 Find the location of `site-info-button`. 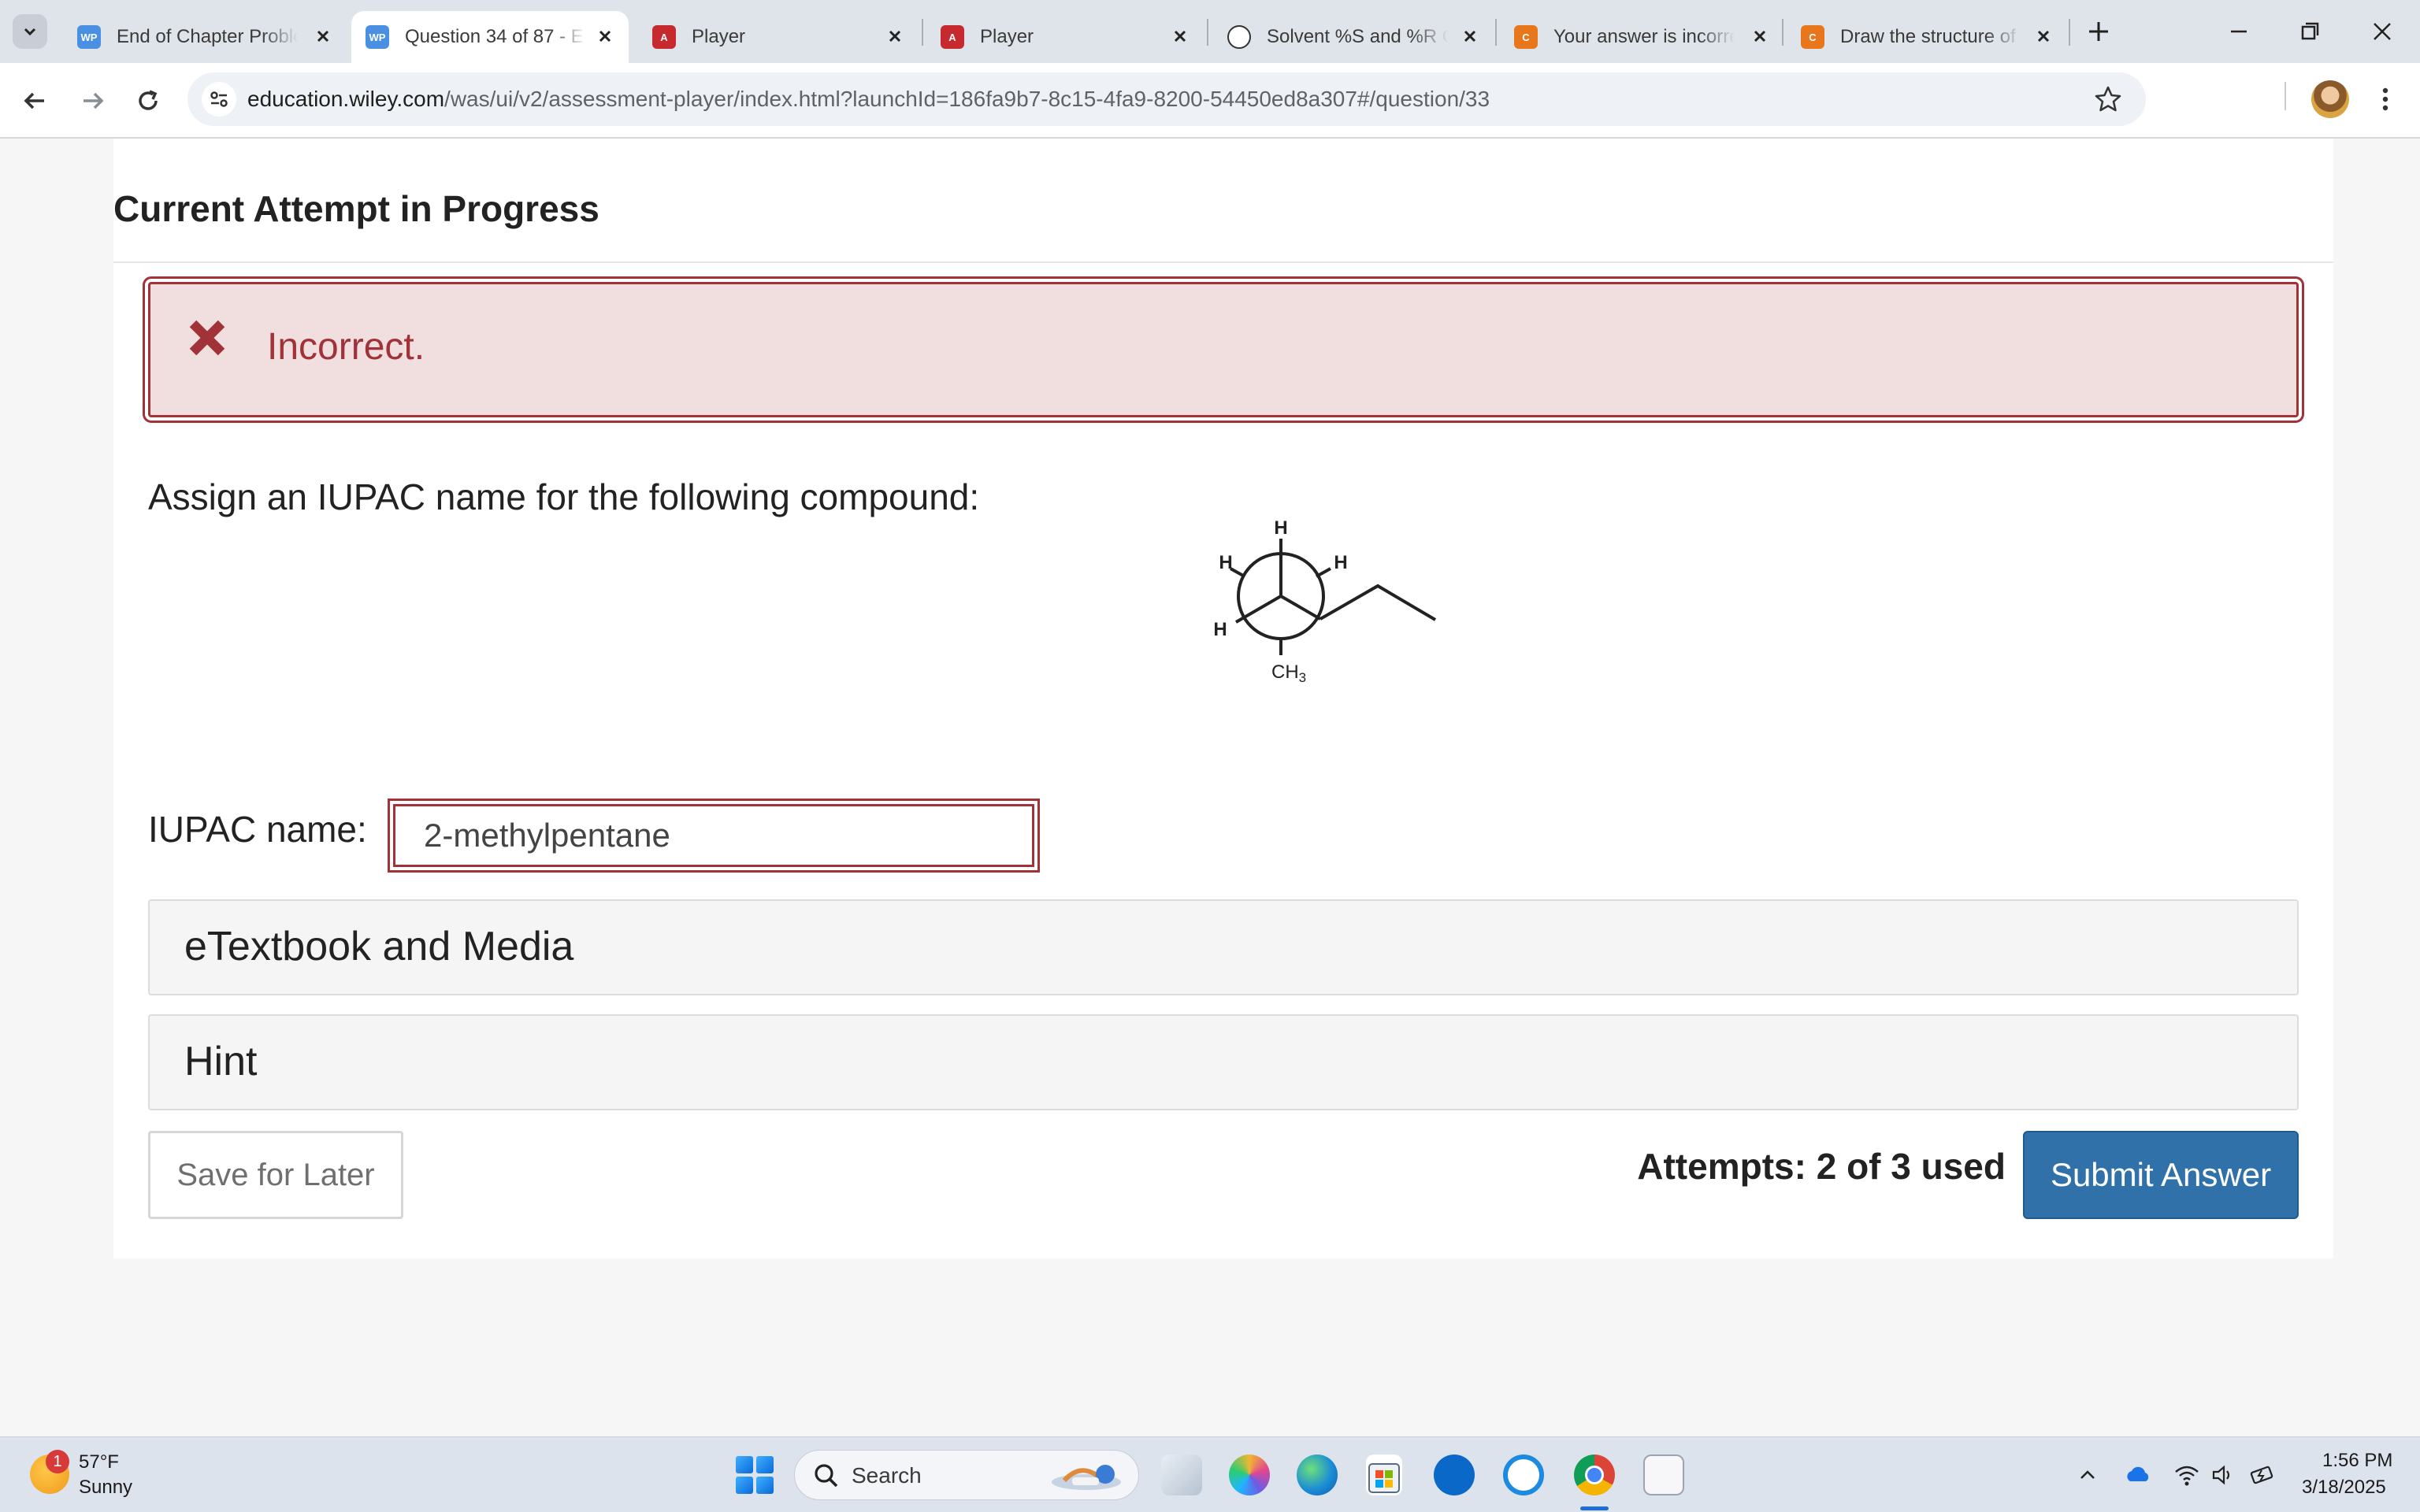

site-info-button is located at coordinates (219, 99).